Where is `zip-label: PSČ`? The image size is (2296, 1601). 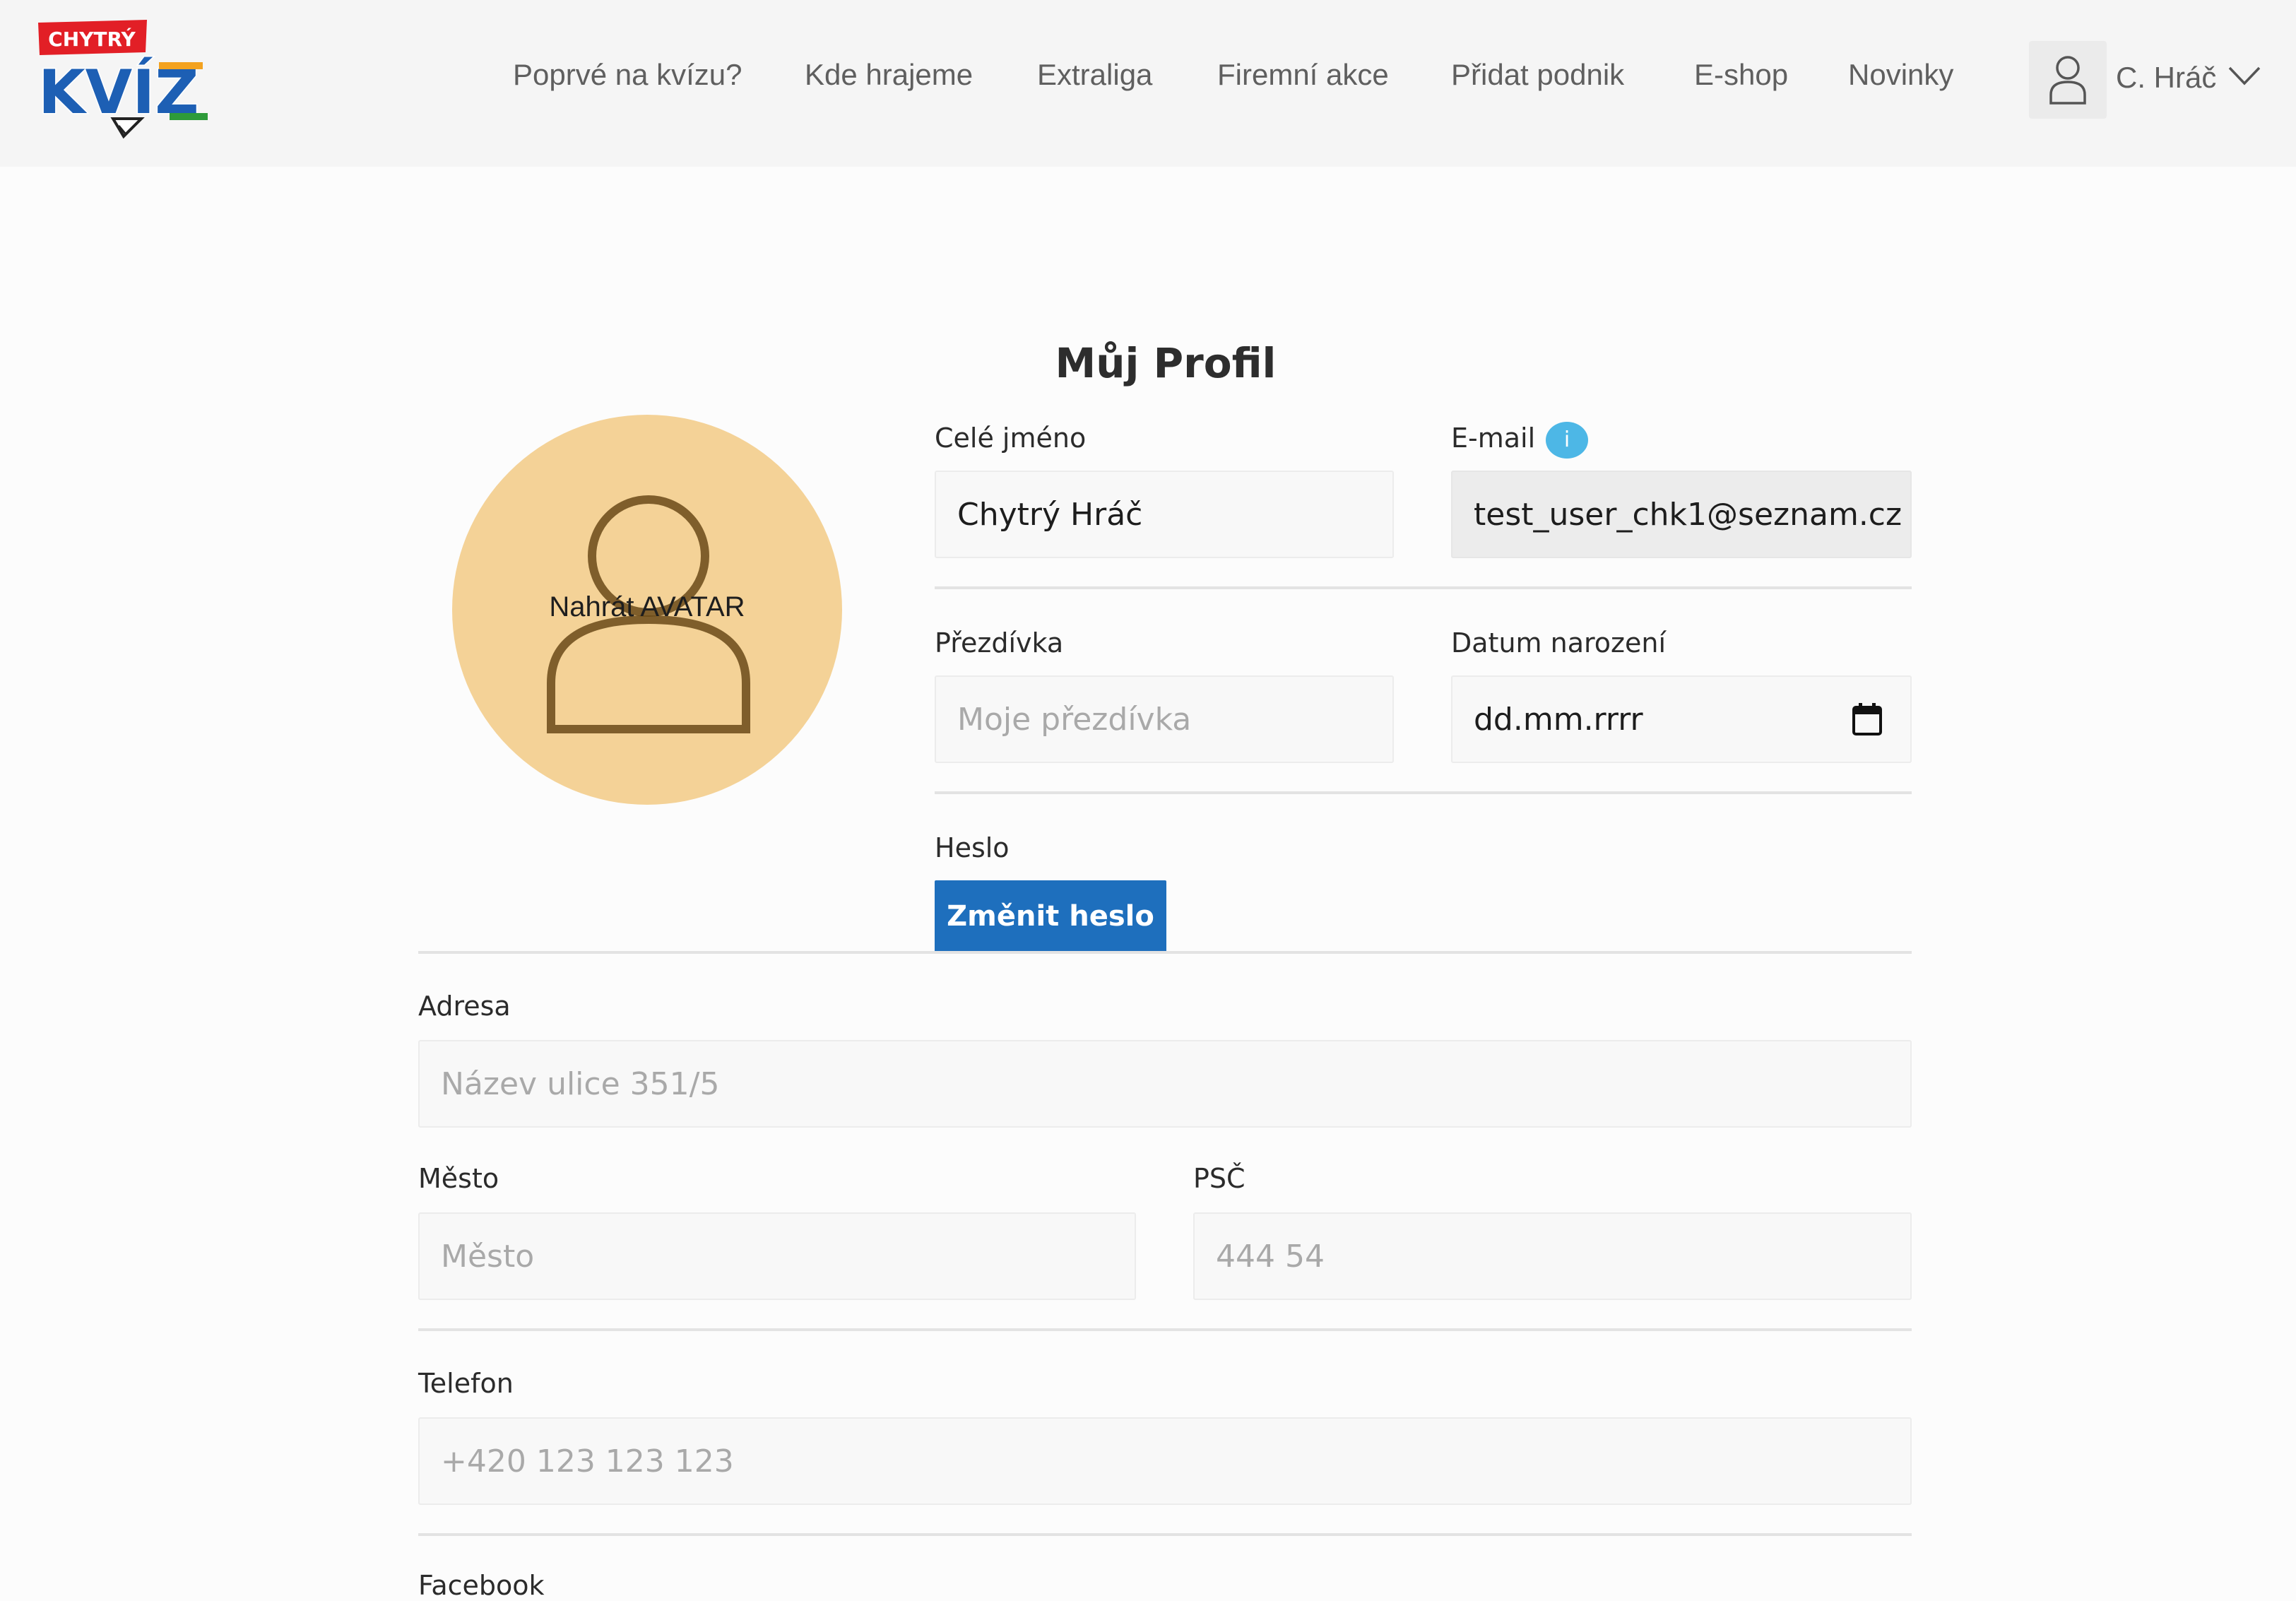 zip-label: PSČ is located at coordinates (1219, 1178).